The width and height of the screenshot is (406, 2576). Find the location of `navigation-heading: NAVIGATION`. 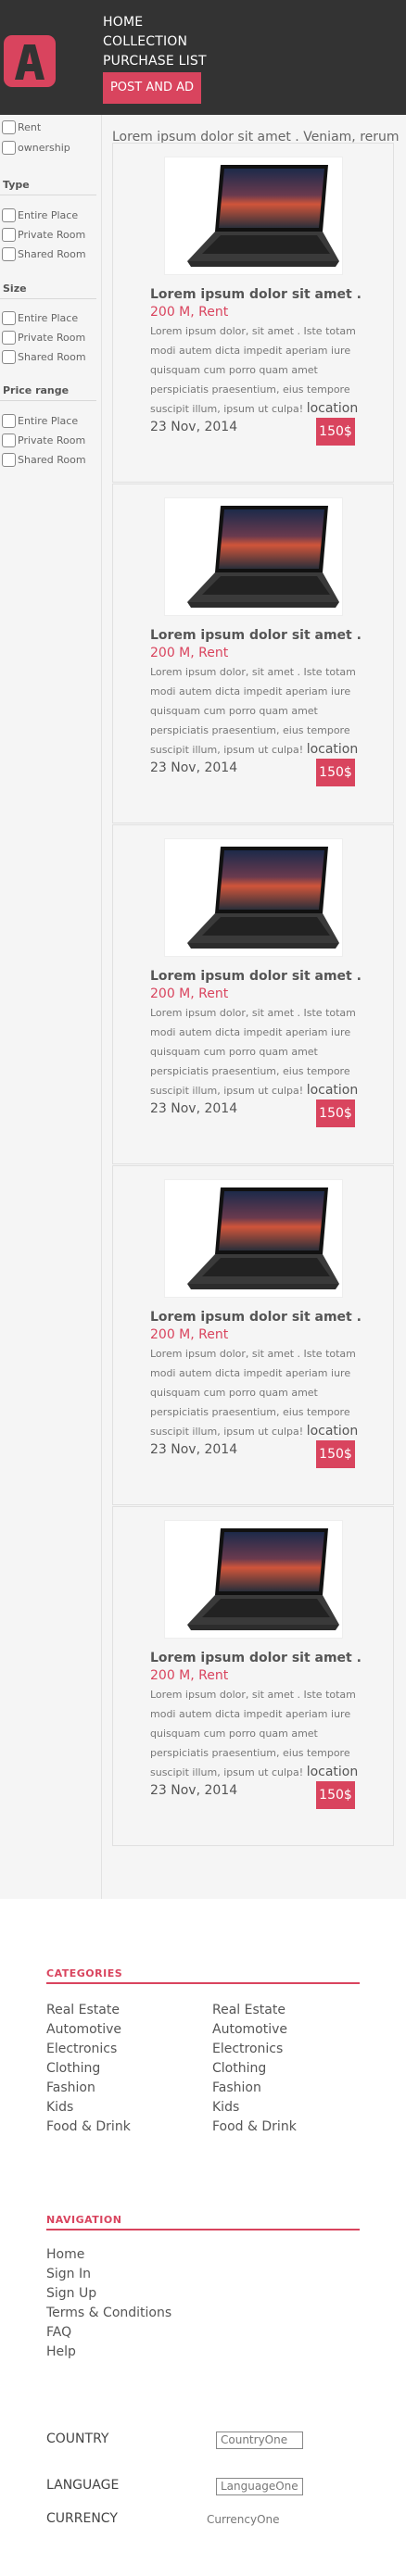

navigation-heading: NAVIGATION is located at coordinates (84, 2220).